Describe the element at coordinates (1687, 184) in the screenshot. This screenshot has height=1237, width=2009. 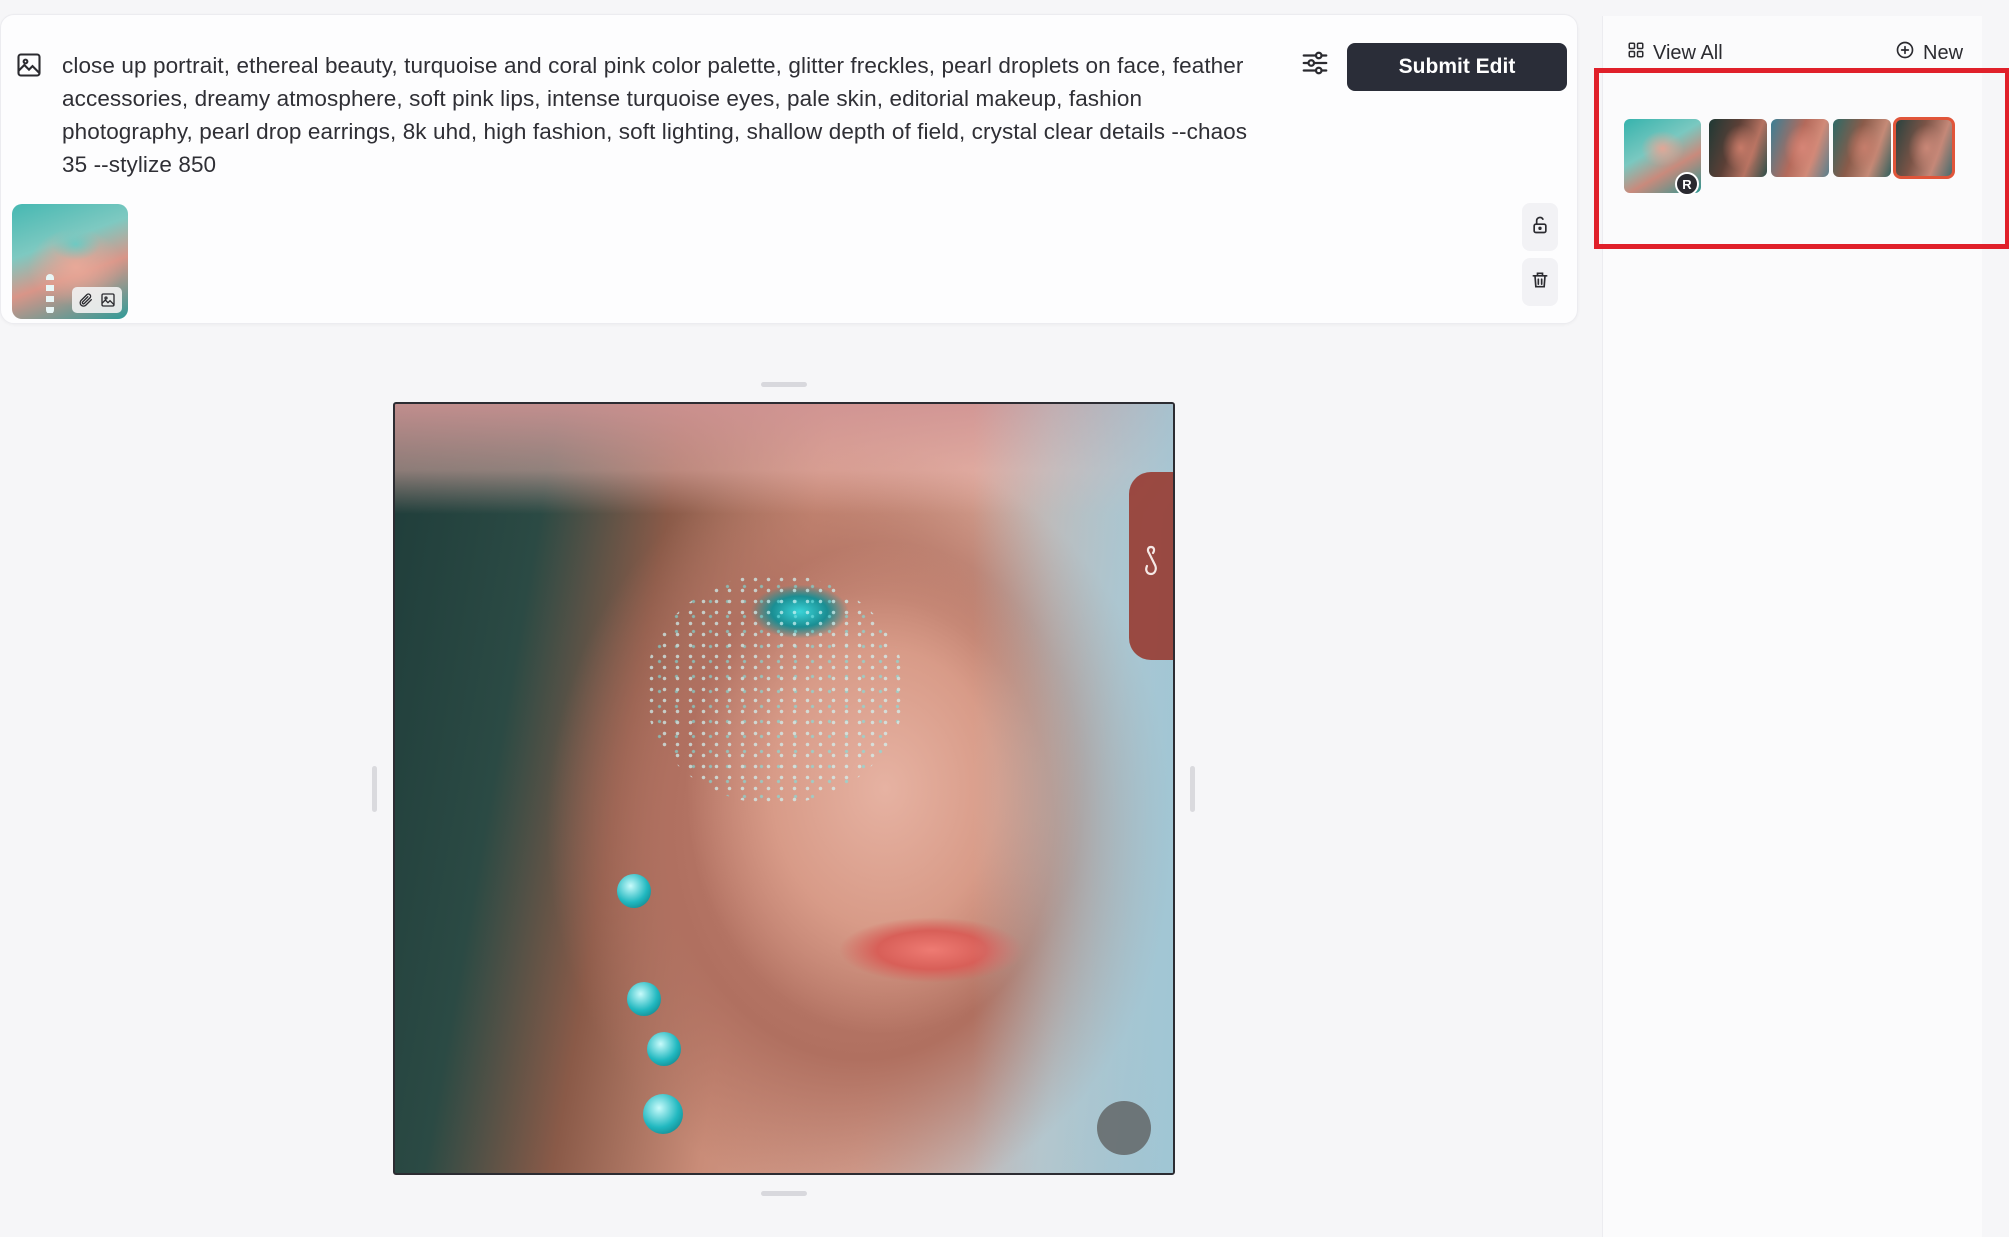
I see `reference-badge: R` at that location.